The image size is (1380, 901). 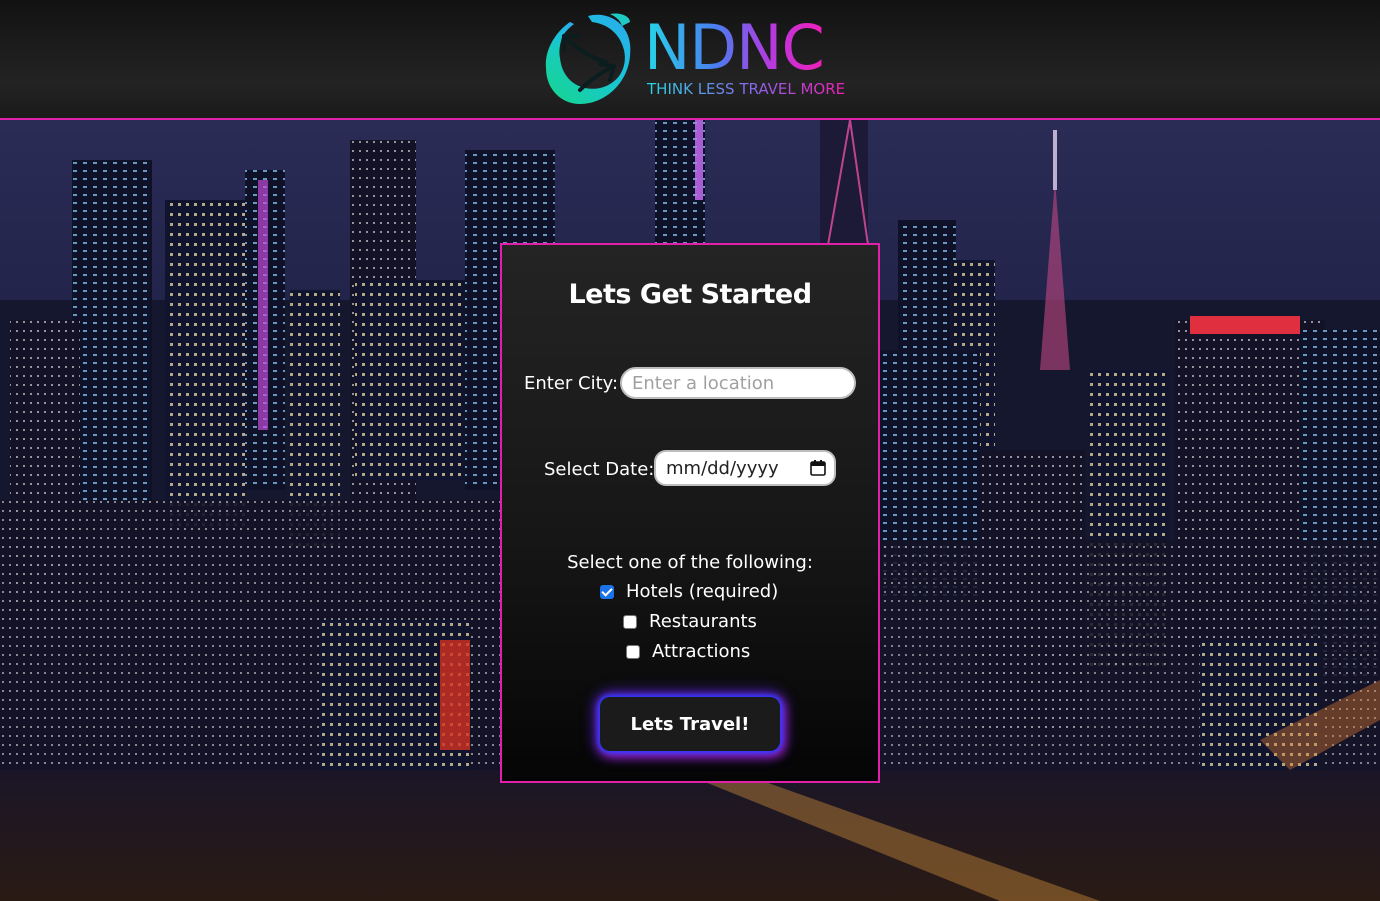 What do you see at coordinates (630, 621) in the screenshot?
I see `restaurants-checkbox` at bounding box center [630, 621].